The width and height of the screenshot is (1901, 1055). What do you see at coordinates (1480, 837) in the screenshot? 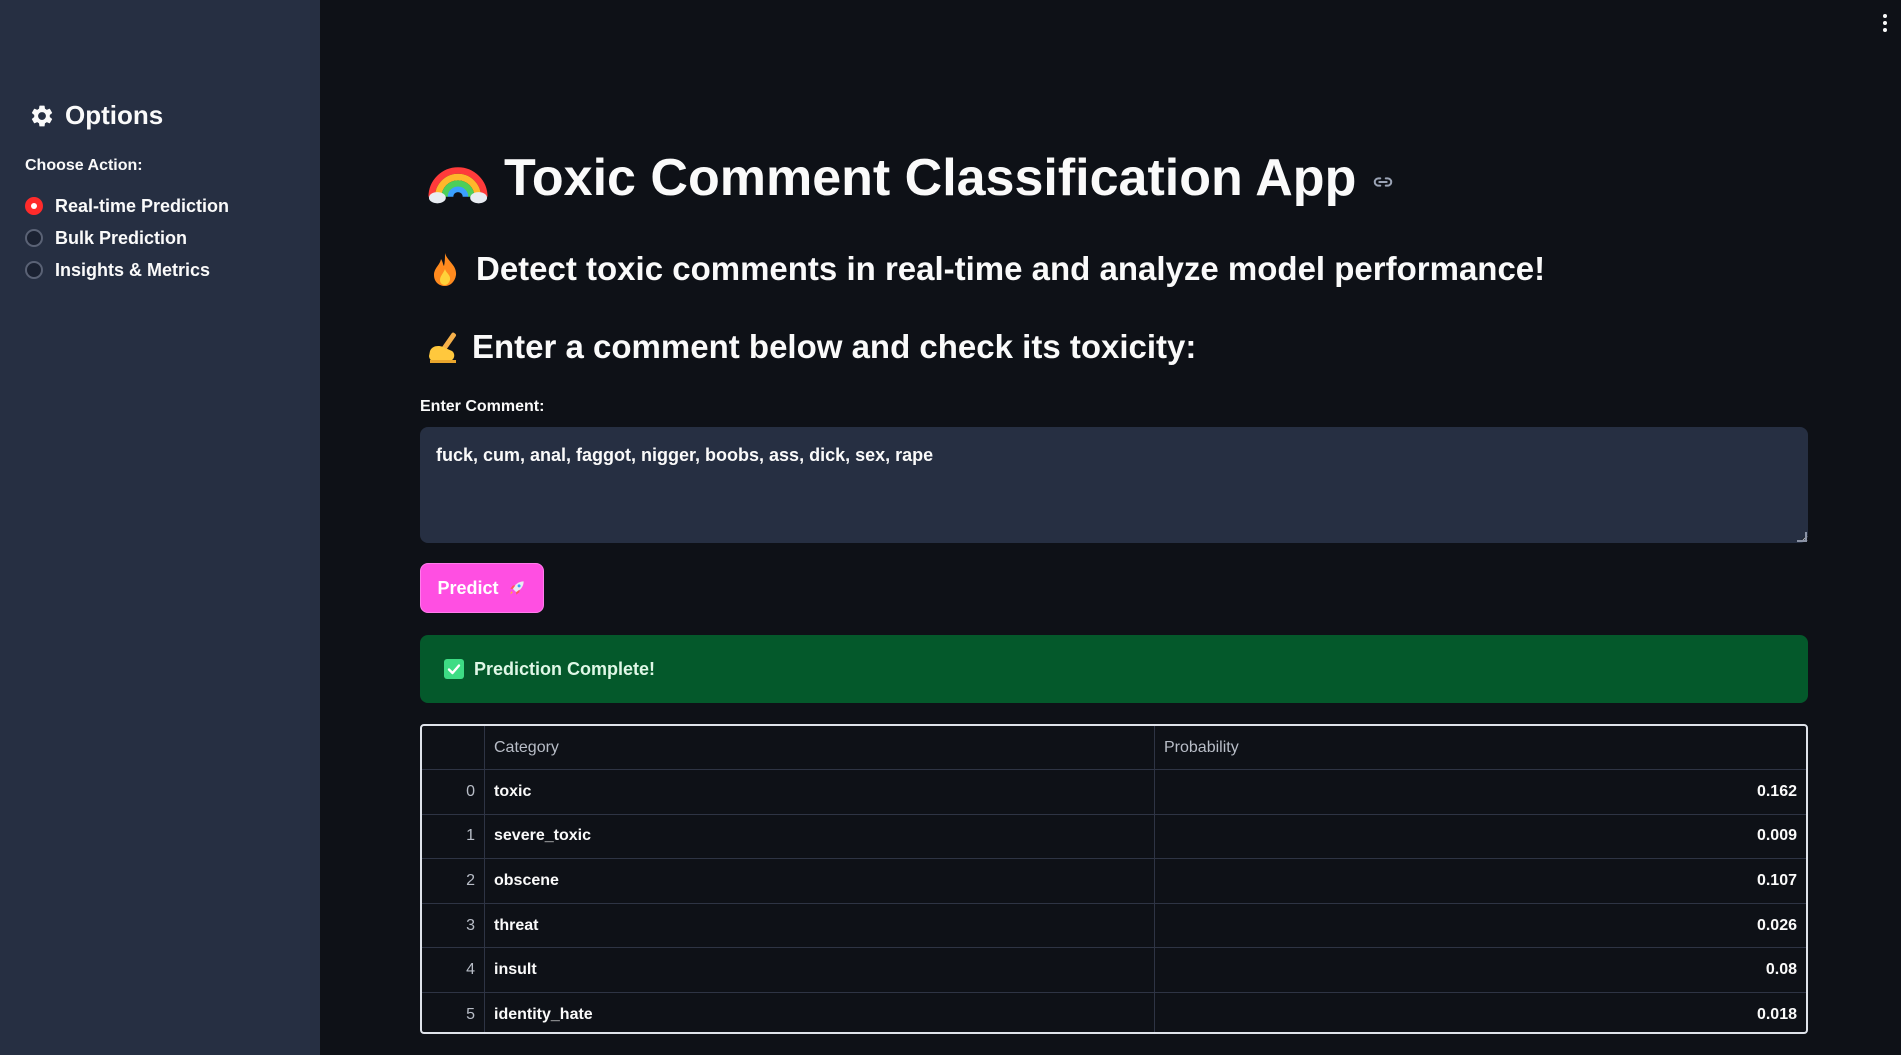
I see `row-probability: 0.009` at bounding box center [1480, 837].